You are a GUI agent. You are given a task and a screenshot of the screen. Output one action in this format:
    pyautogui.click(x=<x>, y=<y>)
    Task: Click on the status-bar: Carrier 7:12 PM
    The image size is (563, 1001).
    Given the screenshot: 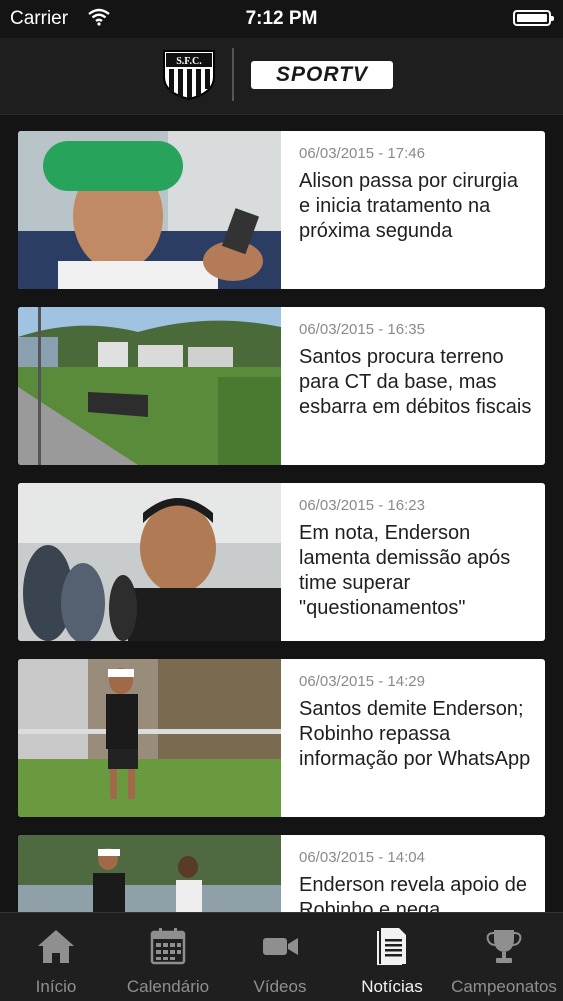 What is the action you would take?
    pyautogui.click(x=281, y=19)
    